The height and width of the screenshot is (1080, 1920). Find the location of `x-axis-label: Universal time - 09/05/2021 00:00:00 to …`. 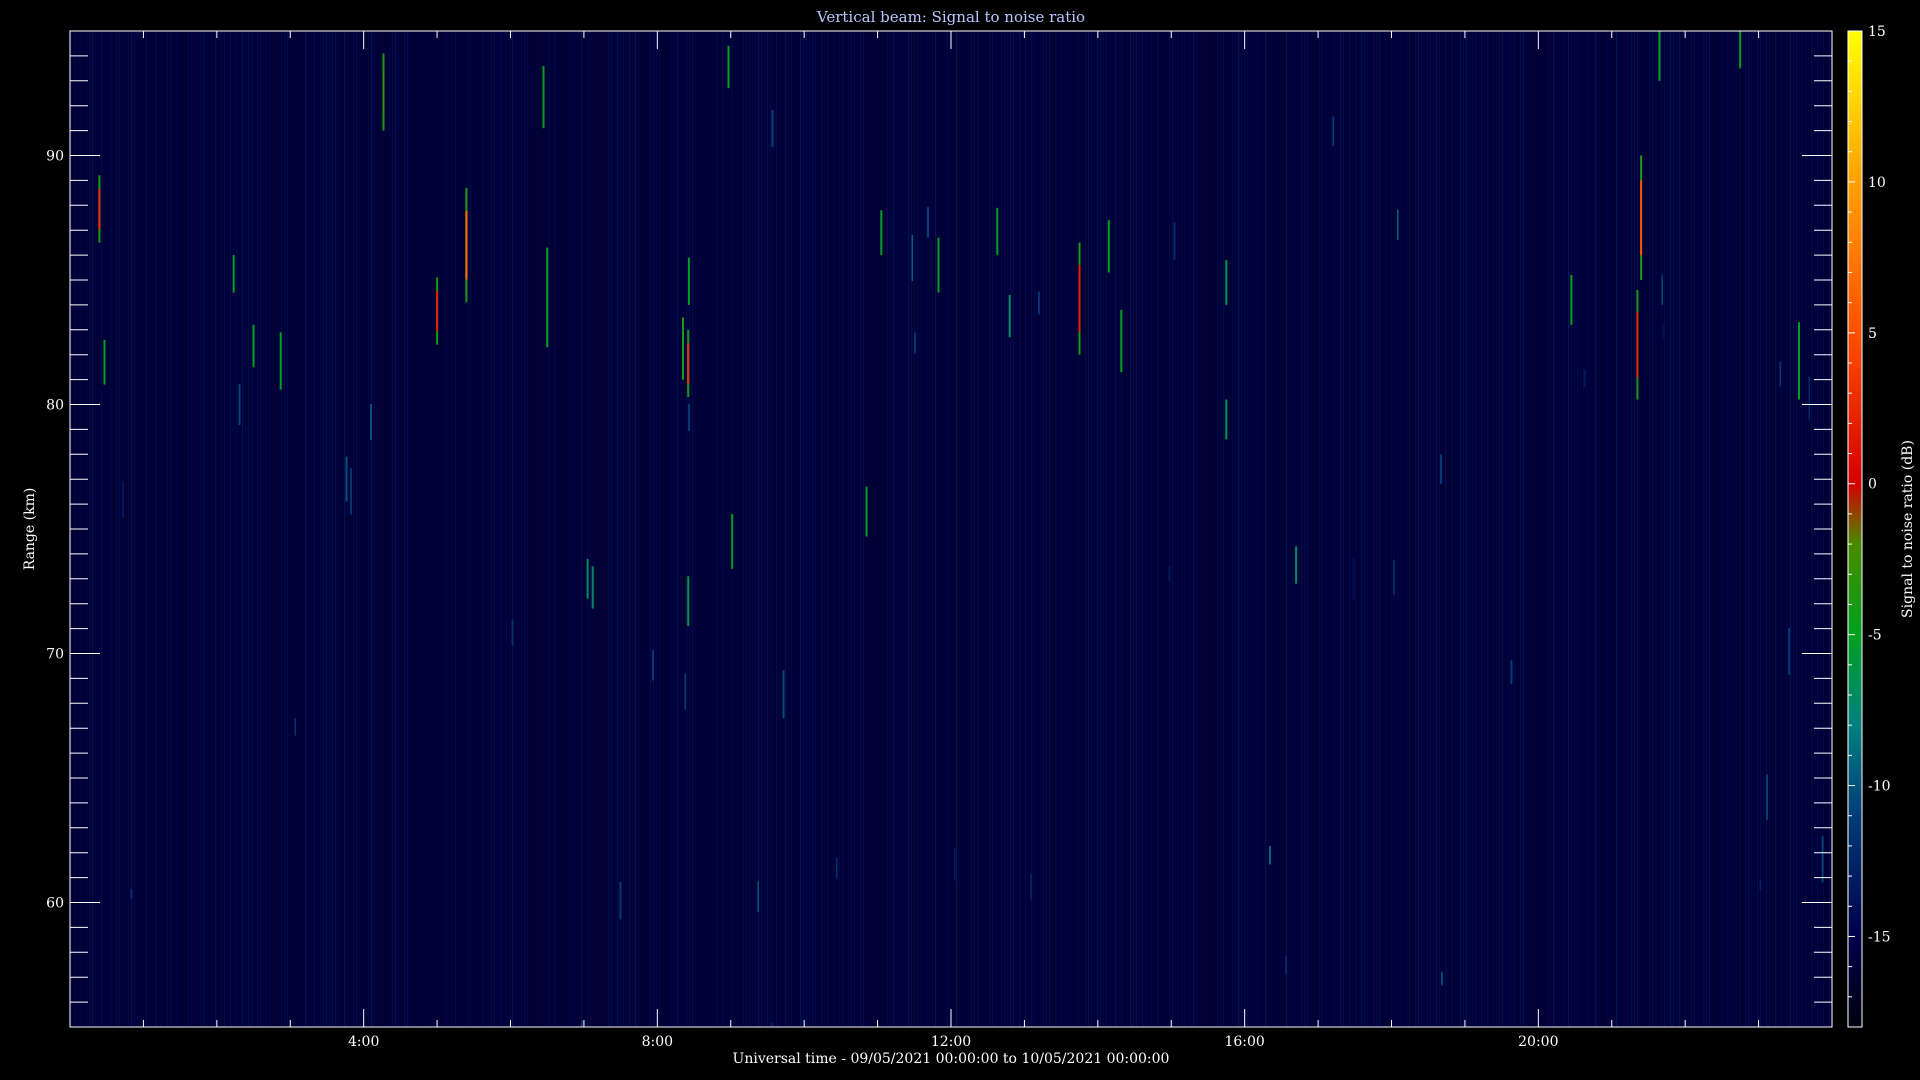

x-axis-label: Universal time - 09/05/2021 00:00:00 to … is located at coordinates (951, 1059).